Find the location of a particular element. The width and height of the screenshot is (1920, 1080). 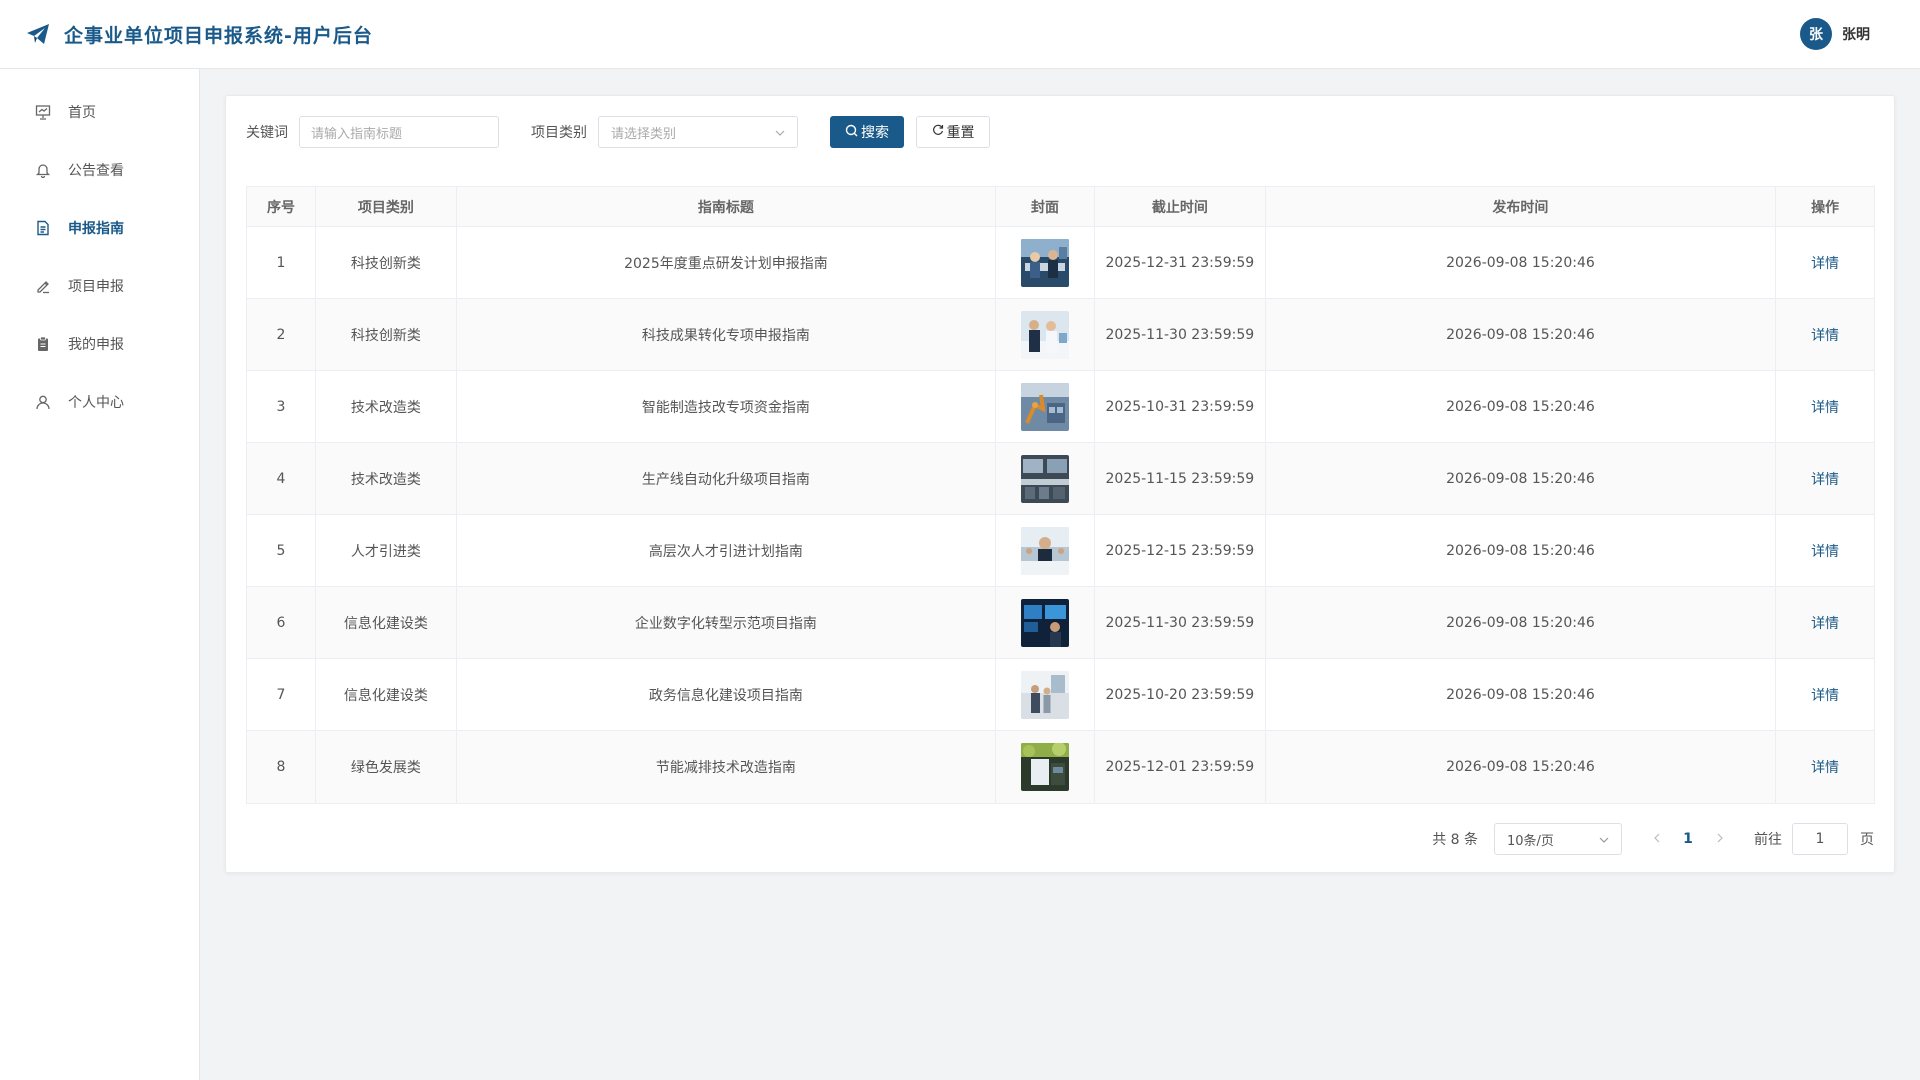

row-deadline: 2025-11-15 23:59:59 is located at coordinates (1180, 478).